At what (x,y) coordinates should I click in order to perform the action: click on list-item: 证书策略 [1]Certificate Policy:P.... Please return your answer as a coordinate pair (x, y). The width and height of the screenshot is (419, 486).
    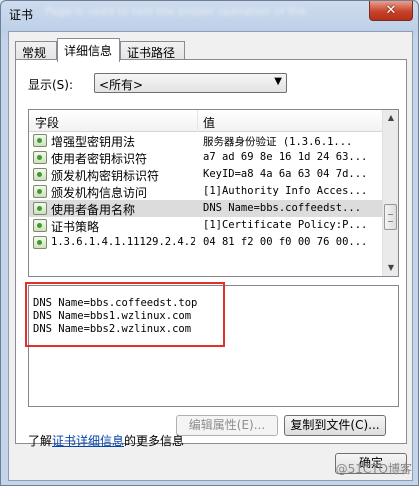
    Looking at the image, I should click on (206, 225).